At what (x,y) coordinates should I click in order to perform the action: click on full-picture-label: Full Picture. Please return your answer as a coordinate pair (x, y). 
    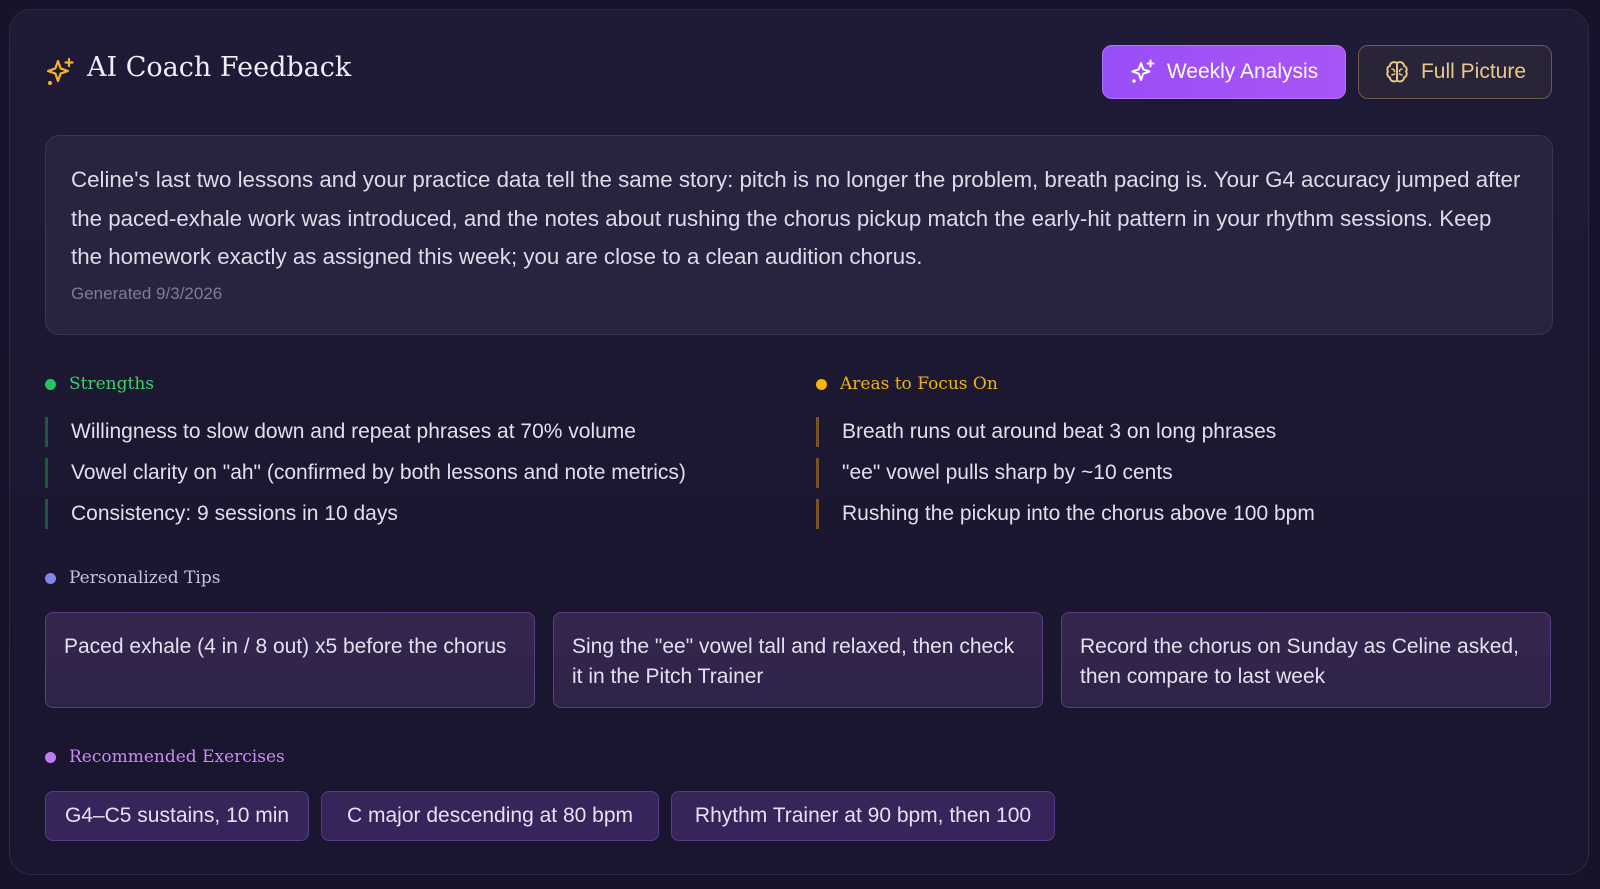
    Looking at the image, I should click on (1473, 71).